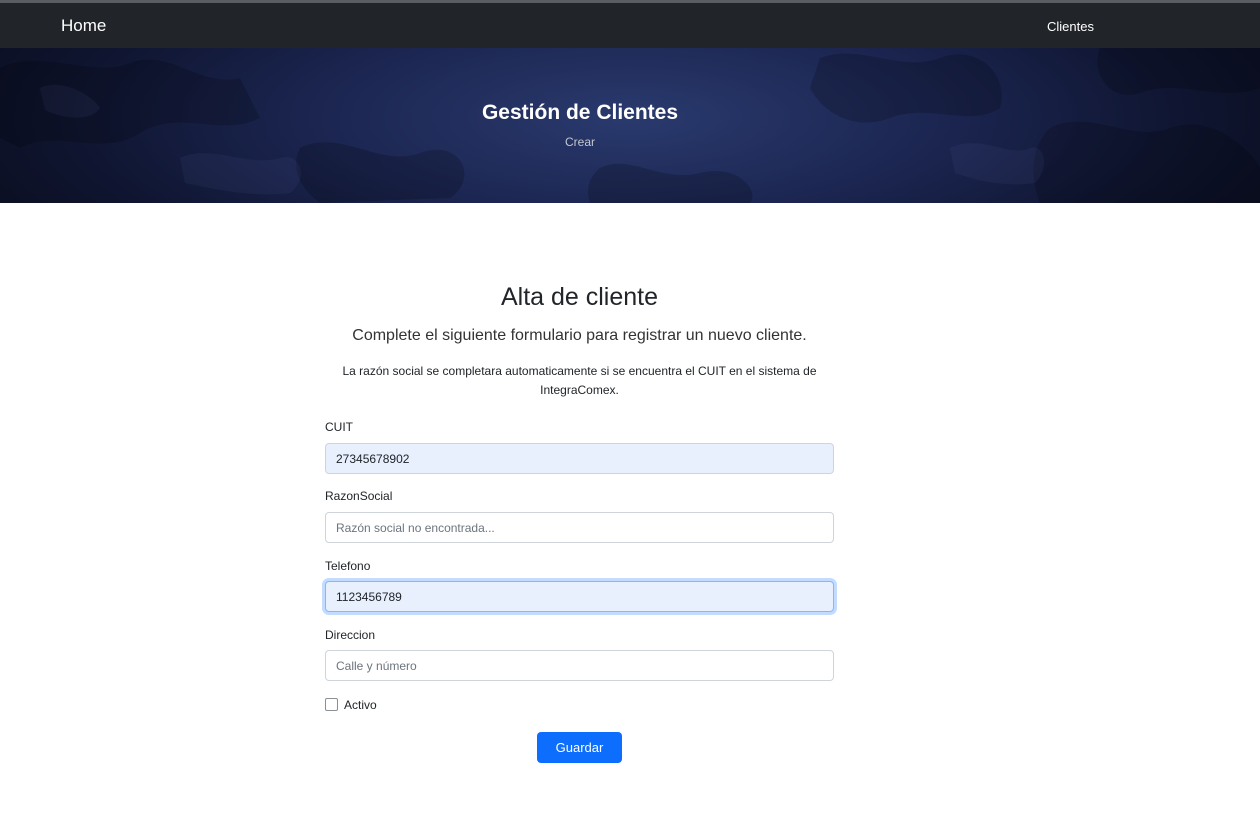  I want to click on navbar: Home Clientes, so click(630, 25).